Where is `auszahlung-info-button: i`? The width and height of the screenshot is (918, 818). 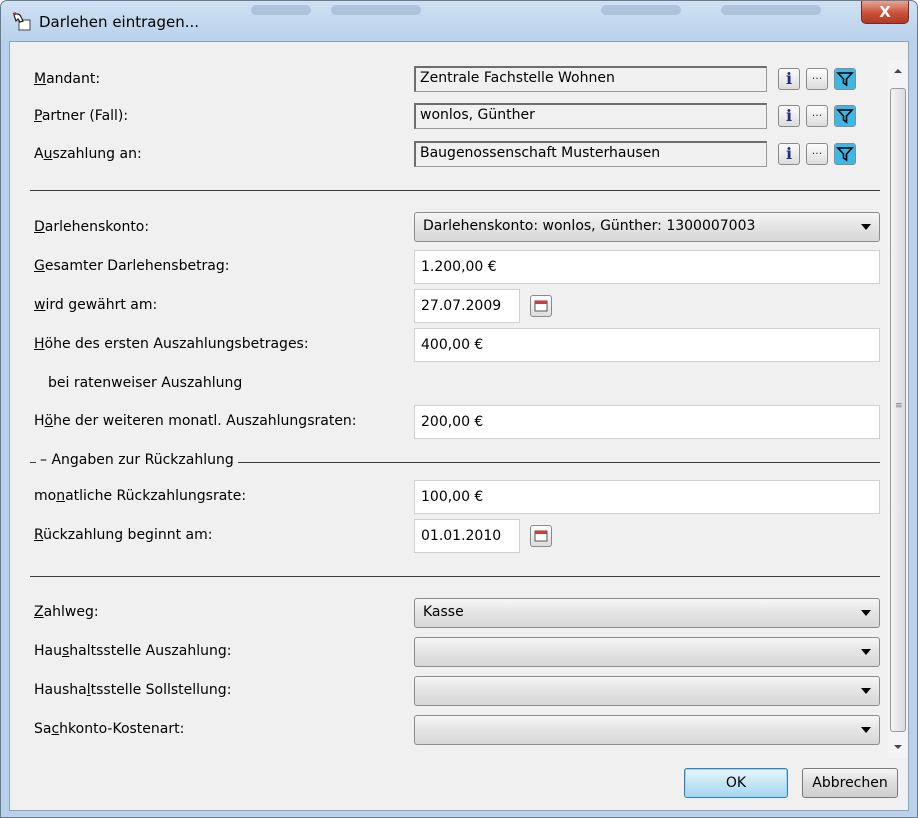 auszahlung-info-button: i is located at coordinates (789, 154).